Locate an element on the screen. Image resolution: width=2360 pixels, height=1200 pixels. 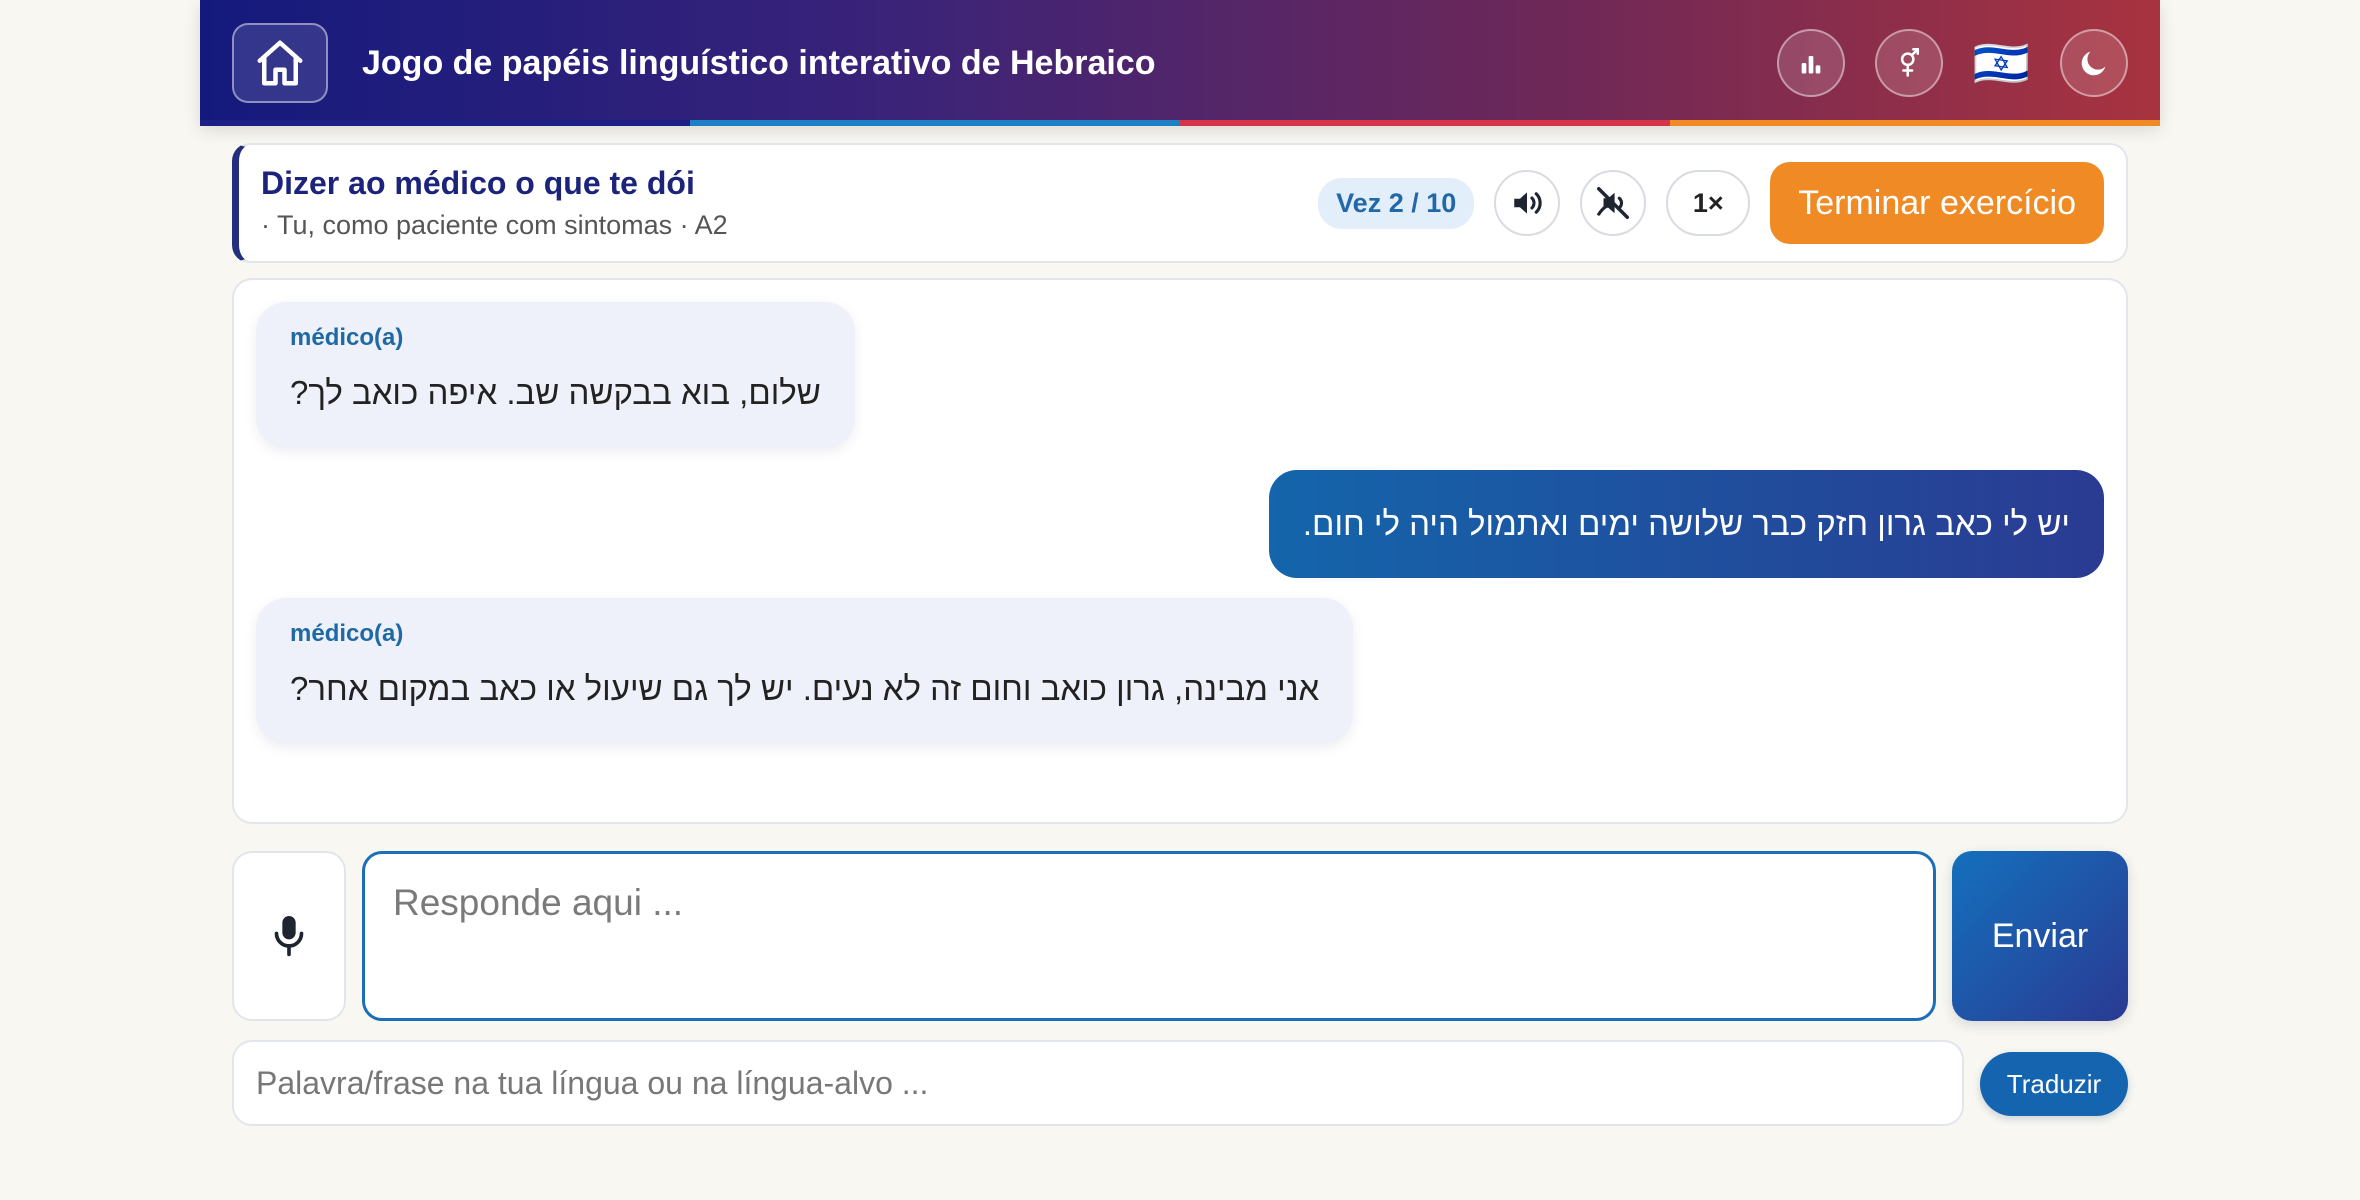
microphone-button is located at coordinates (289, 936).